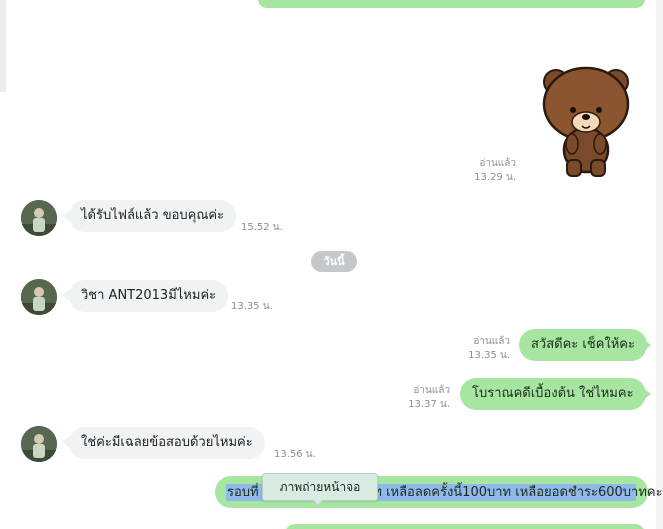  What do you see at coordinates (320, 487) in the screenshot?
I see `screenshot-tooltip: ภาพถ่ายหน้าจอ` at bounding box center [320, 487].